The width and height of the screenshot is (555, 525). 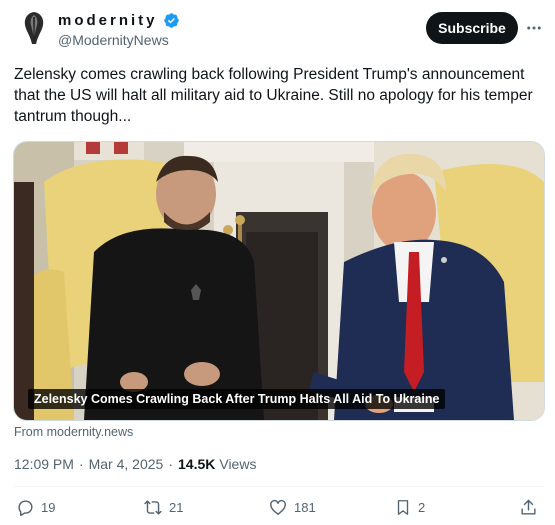 What do you see at coordinates (25, 508) in the screenshot?
I see `reply-icon` at bounding box center [25, 508].